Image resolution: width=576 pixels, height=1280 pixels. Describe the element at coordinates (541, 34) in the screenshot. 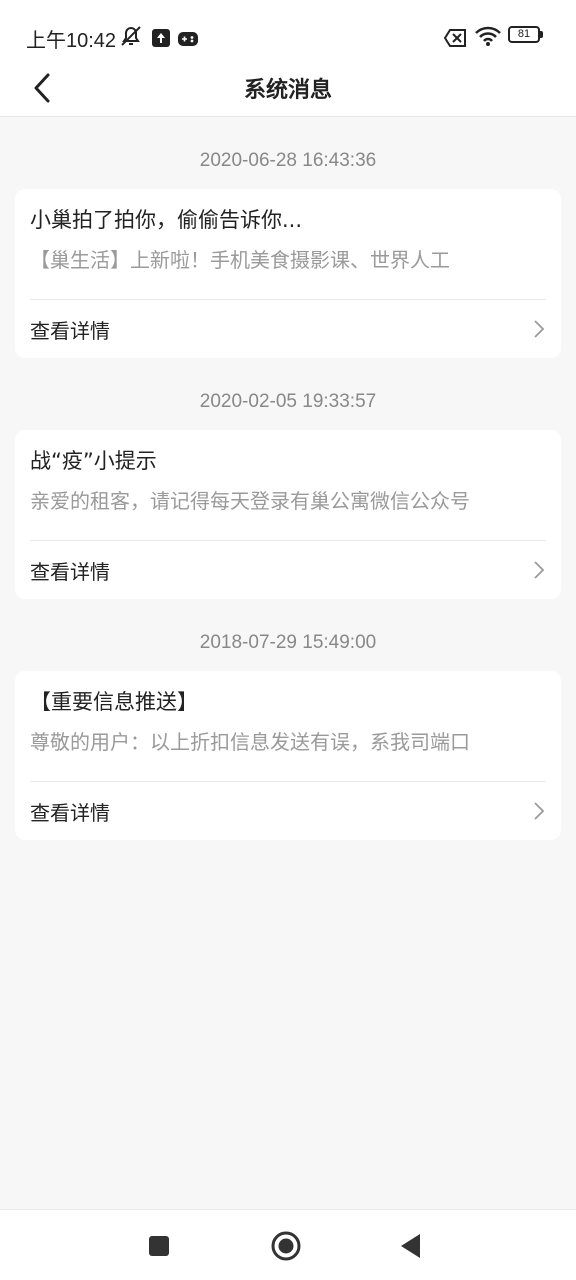

I see `battery-tip` at that location.